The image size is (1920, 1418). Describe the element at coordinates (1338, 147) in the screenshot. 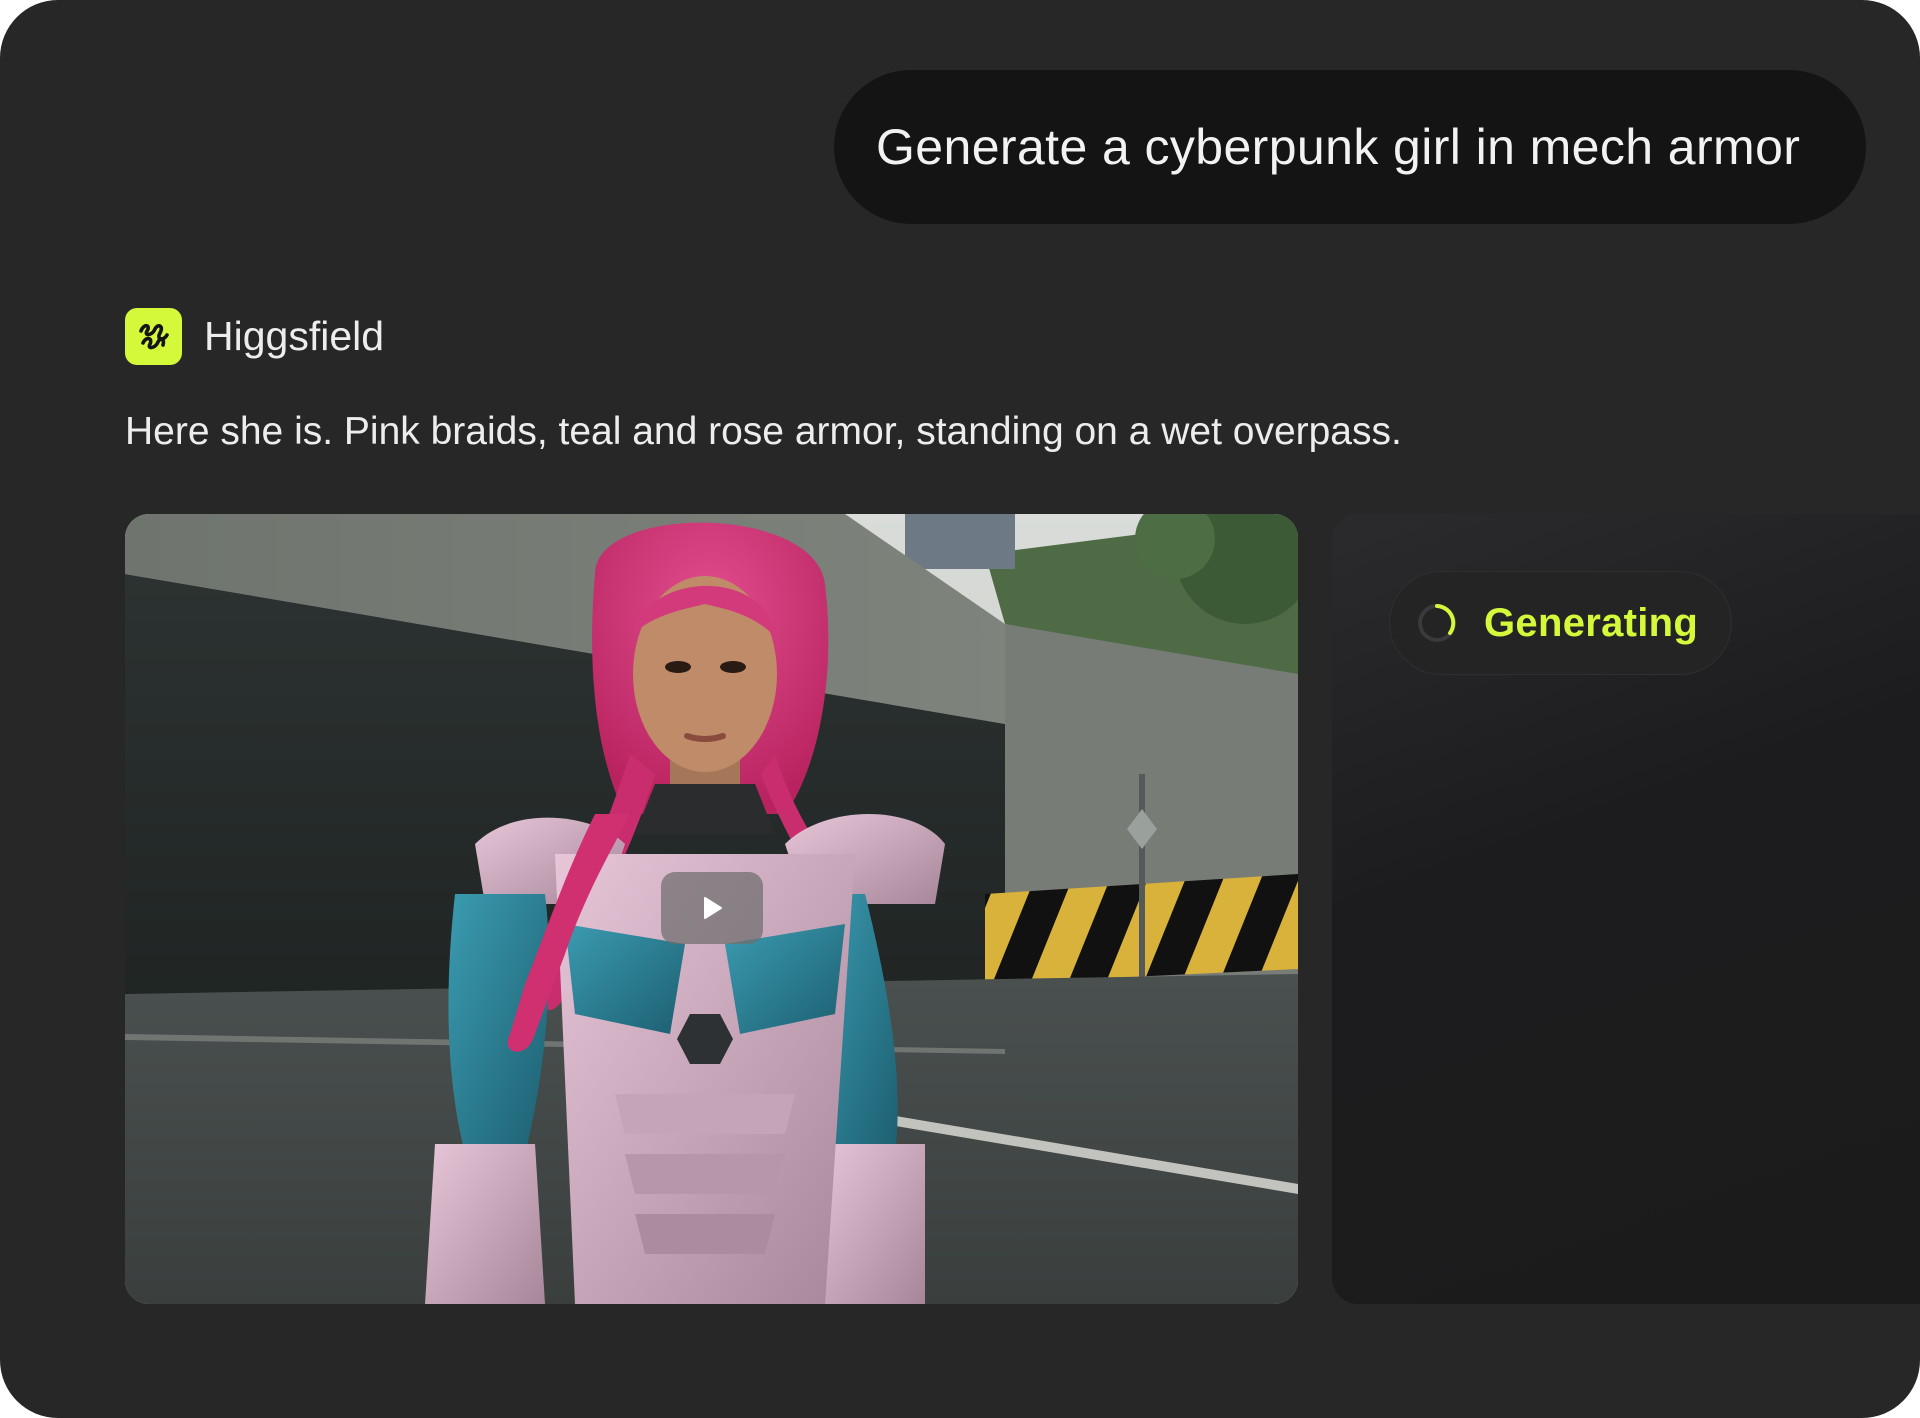

I see `user-message-text: Generate a cyberpunk girl in mech armor` at that location.